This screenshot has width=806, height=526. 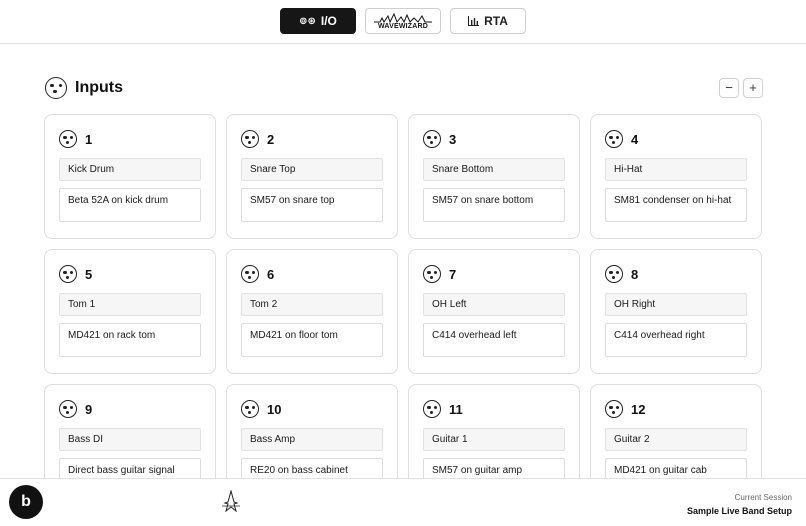 I want to click on input-description-field: C414 overhead left, so click(x=494, y=340).